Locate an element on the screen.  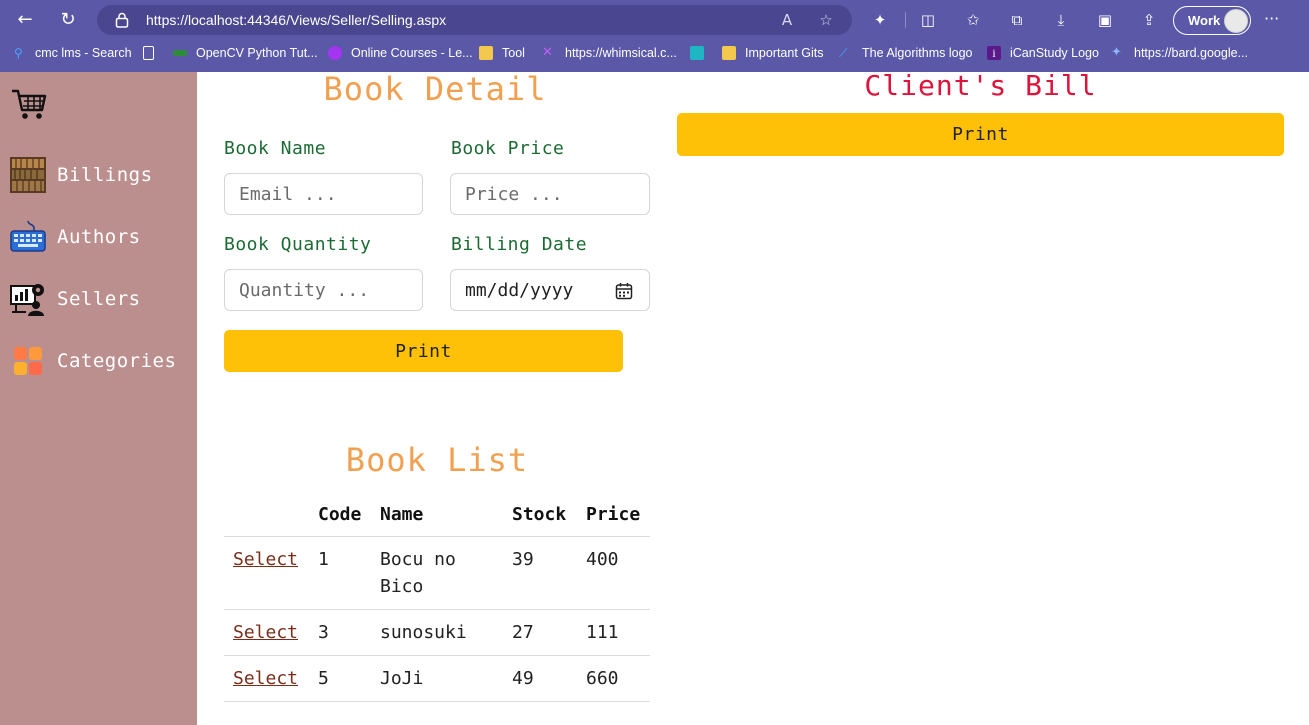
profile-button: Work is located at coordinates (1212, 20).